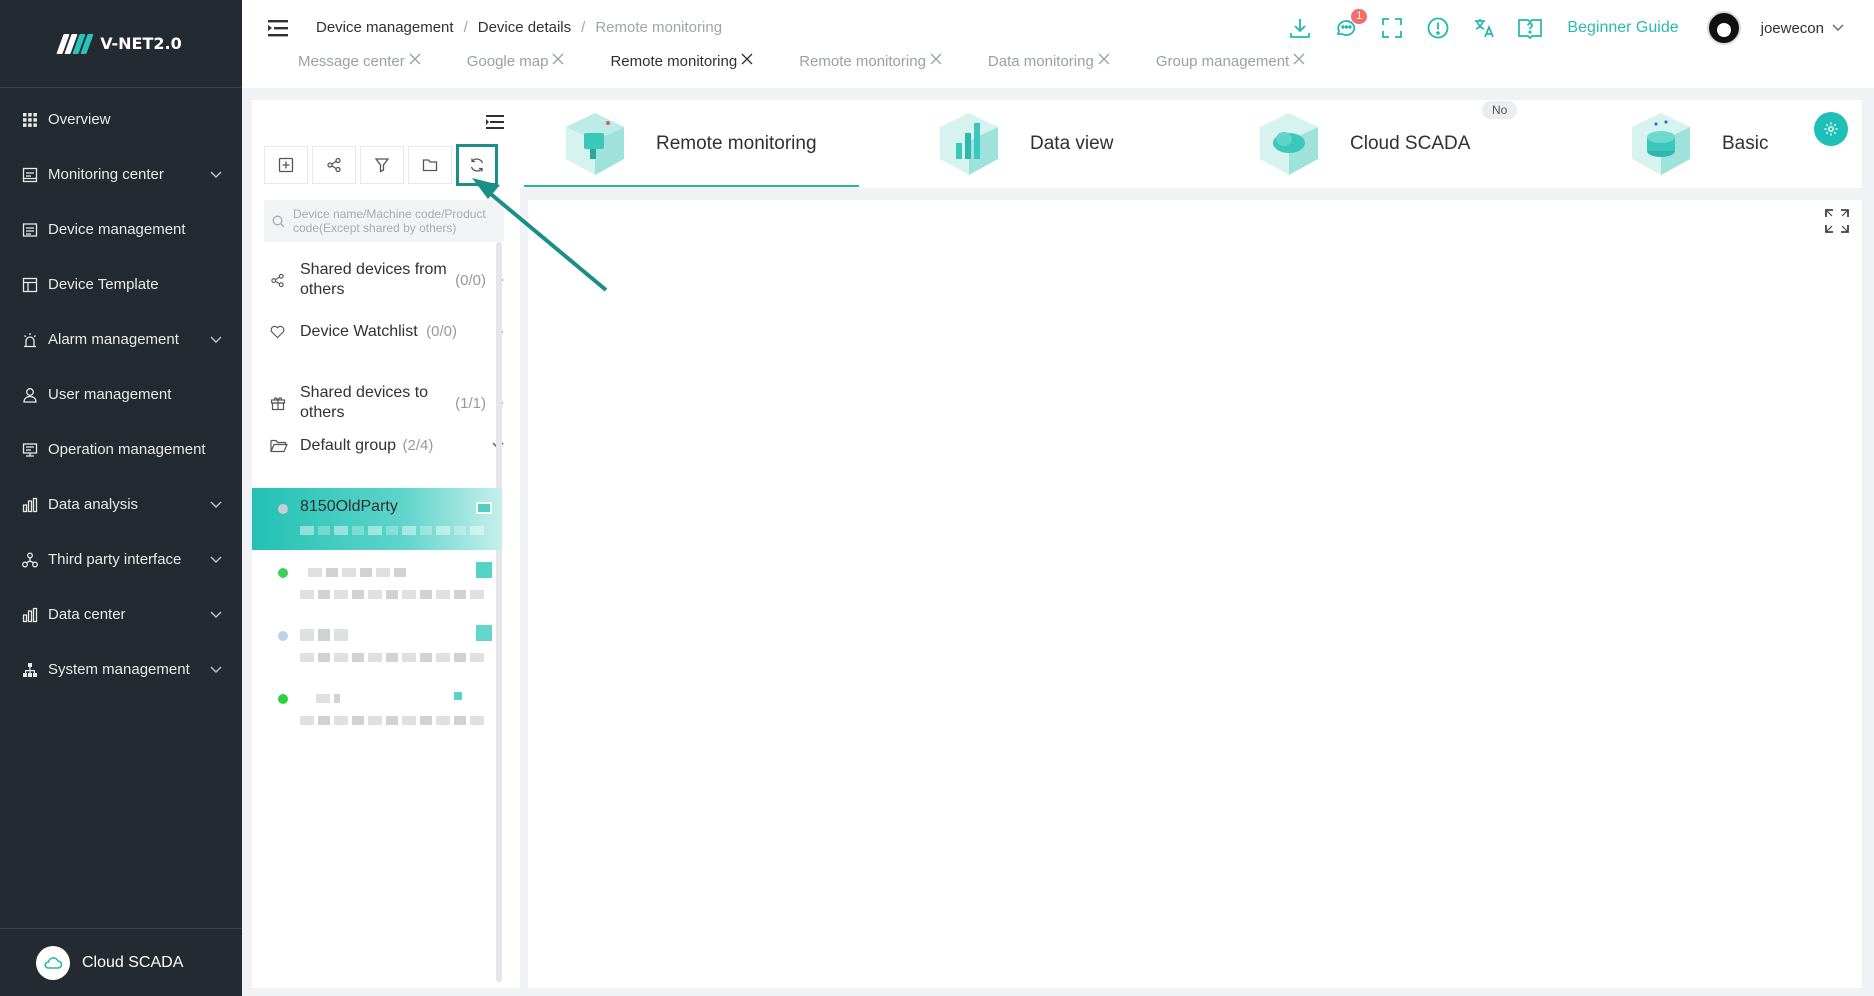 The image size is (1874, 996). I want to click on device-watchlist-row: Device Watchlist (0/0), so click(387, 332).